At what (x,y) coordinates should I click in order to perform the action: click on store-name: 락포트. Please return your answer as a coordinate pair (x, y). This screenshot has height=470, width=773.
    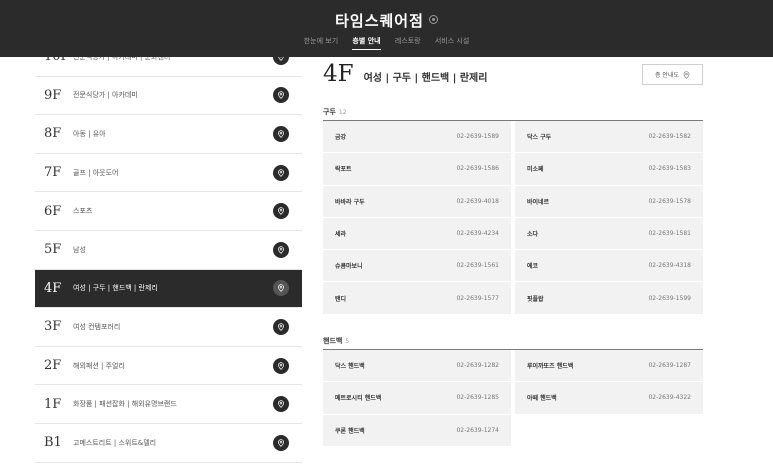
    Looking at the image, I should click on (343, 170).